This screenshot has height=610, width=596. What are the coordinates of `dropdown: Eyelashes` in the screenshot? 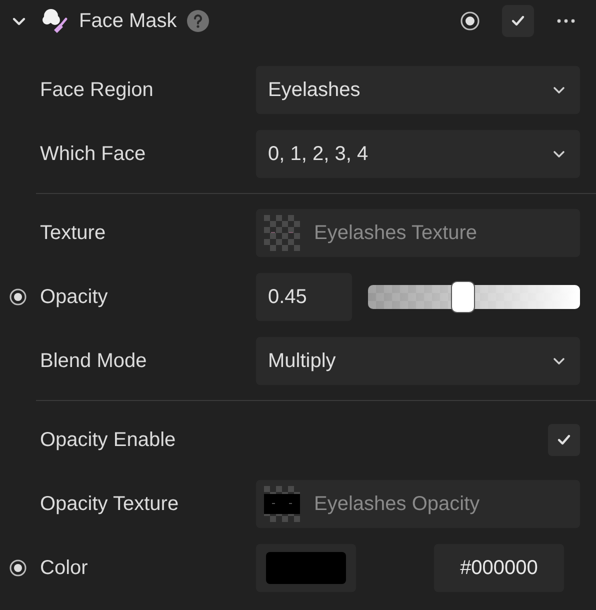 It's located at (418, 90).